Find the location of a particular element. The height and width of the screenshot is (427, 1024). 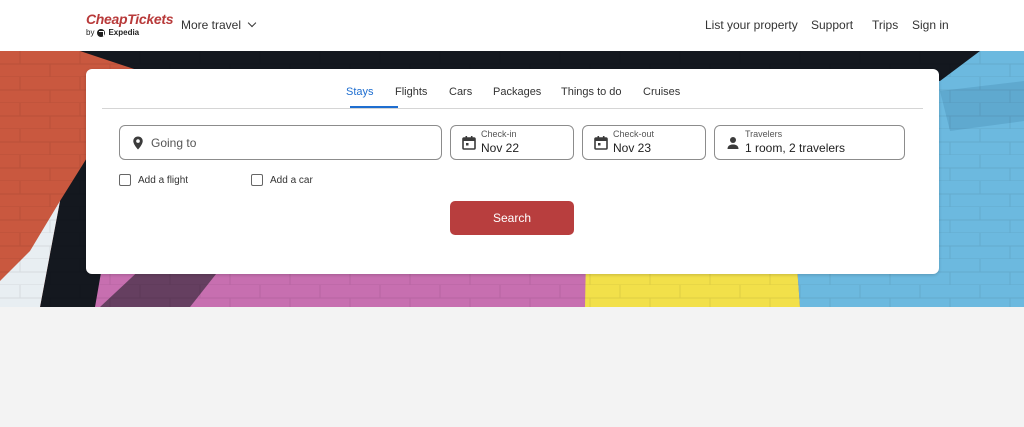

add-car-checkbox: Add a car is located at coordinates (282, 180).